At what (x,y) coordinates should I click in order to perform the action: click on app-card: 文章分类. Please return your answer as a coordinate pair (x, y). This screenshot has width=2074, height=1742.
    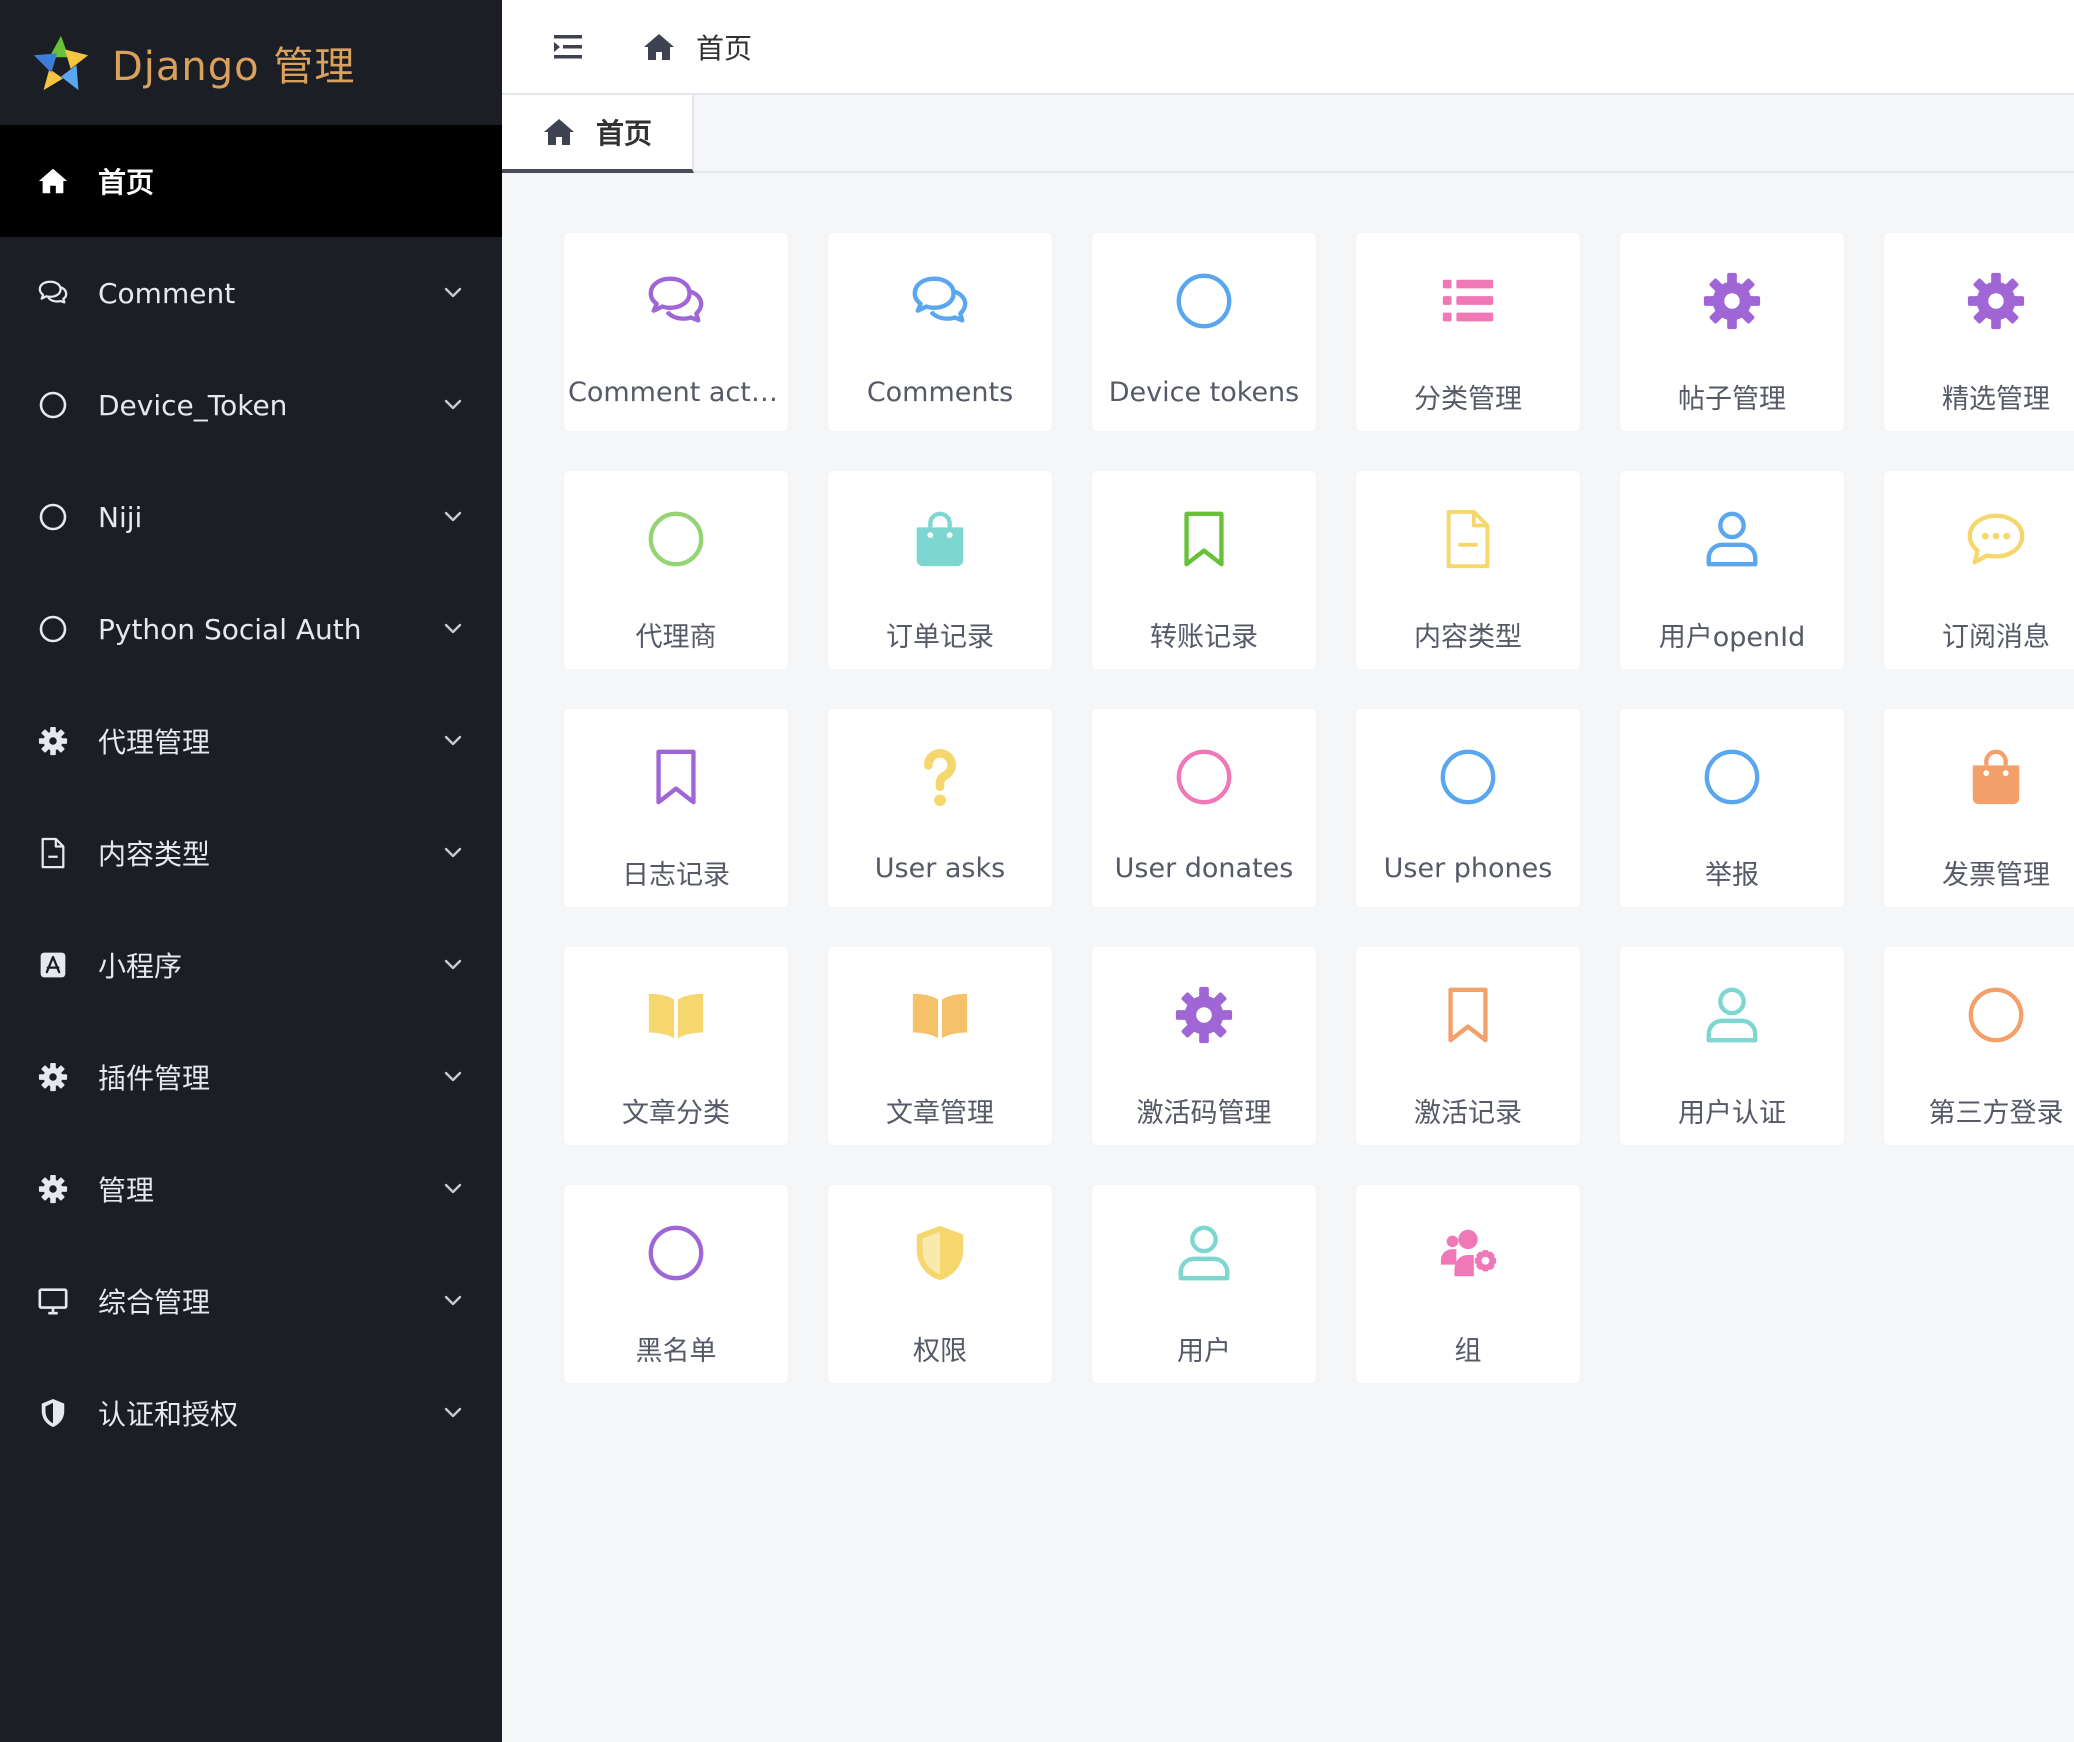
    Looking at the image, I should click on (676, 1046).